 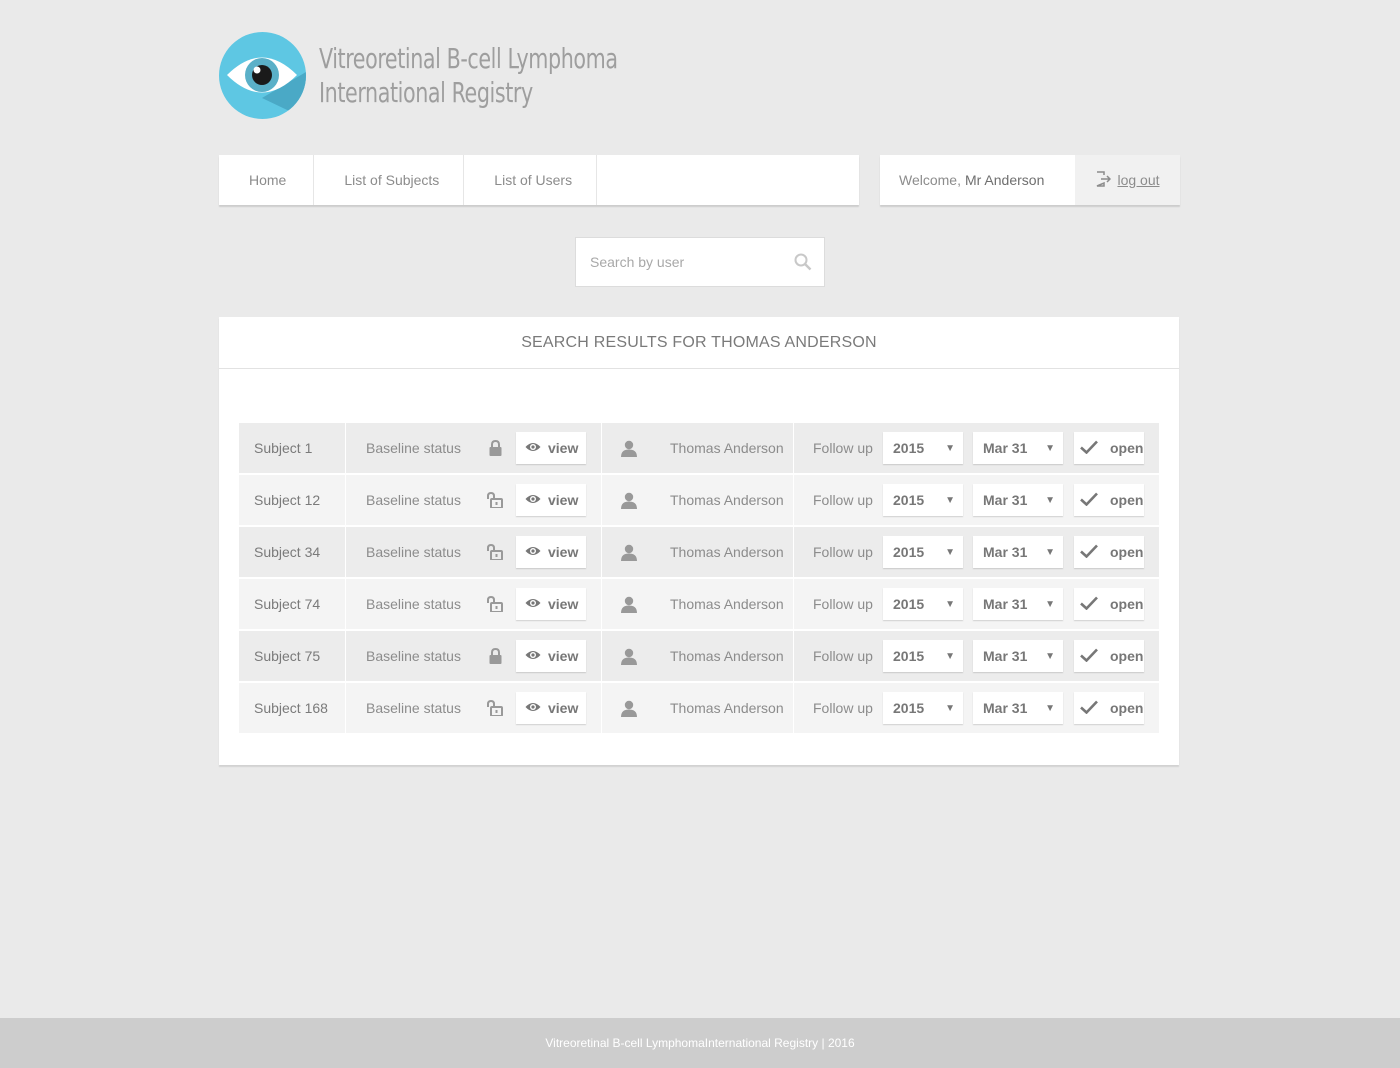 What do you see at coordinates (1127, 180) in the screenshot?
I see `logout-button: log out` at bounding box center [1127, 180].